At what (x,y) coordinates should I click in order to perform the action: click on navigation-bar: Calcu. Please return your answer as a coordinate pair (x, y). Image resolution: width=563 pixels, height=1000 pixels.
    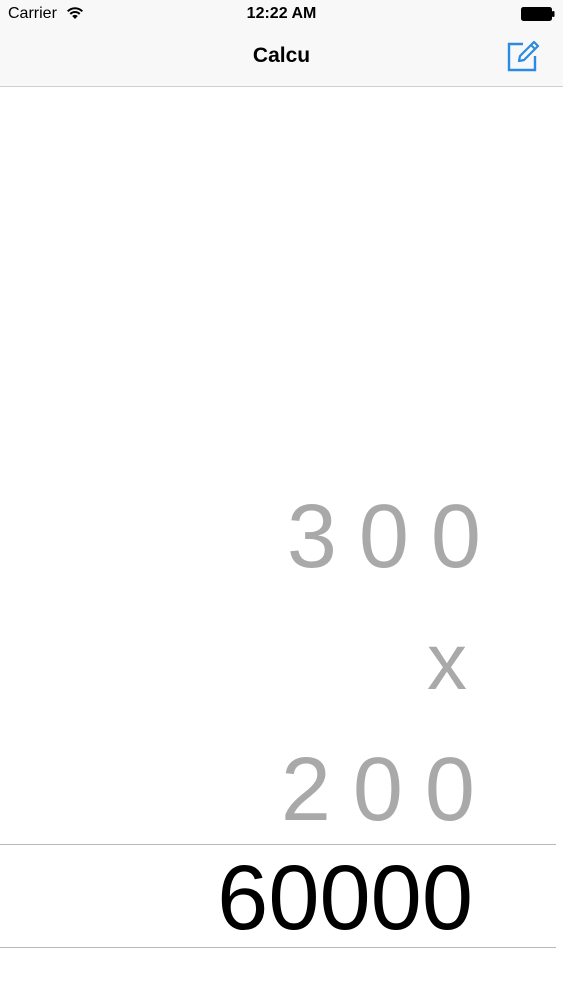
    Looking at the image, I should click on (281, 57).